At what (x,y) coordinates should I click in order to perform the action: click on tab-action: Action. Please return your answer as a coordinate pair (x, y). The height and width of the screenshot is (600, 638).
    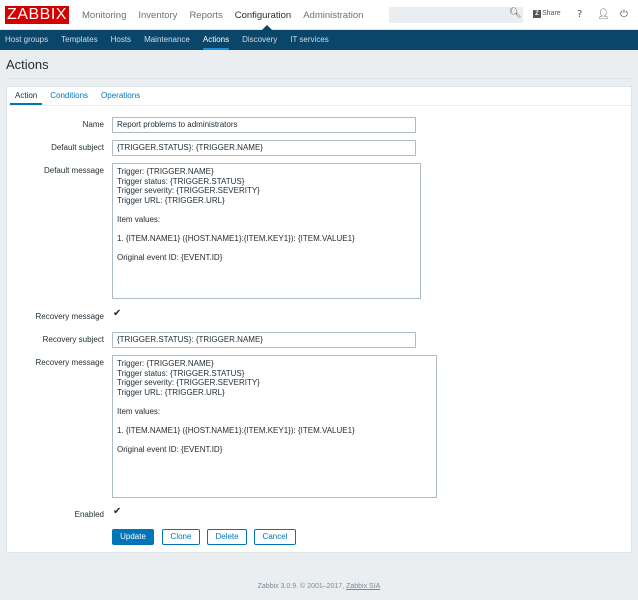
    Looking at the image, I should click on (26, 96).